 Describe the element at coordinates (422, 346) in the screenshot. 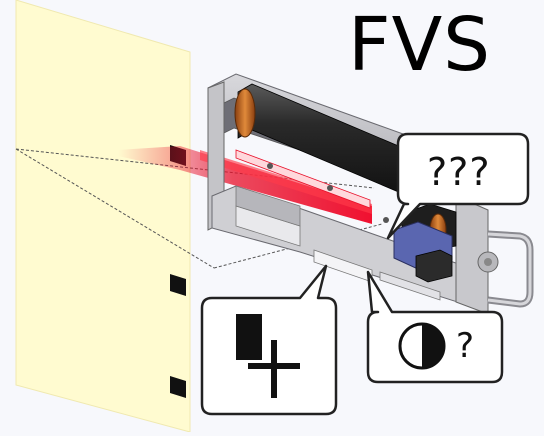

I see `half-filled-circle-icon` at that location.